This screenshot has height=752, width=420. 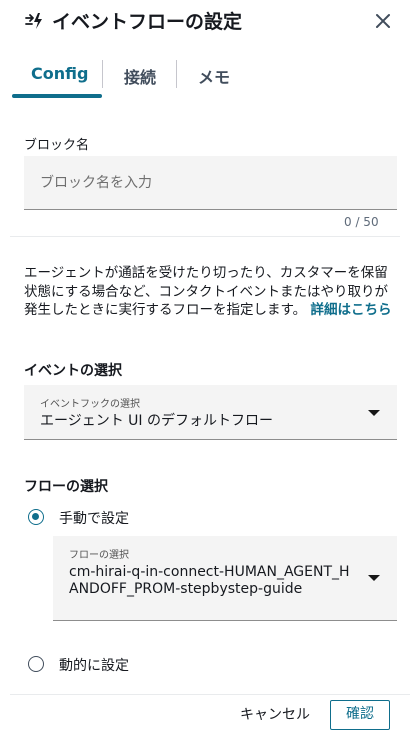 What do you see at coordinates (383, 21) in the screenshot?
I see `close-icon` at bounding box center [383, 21].